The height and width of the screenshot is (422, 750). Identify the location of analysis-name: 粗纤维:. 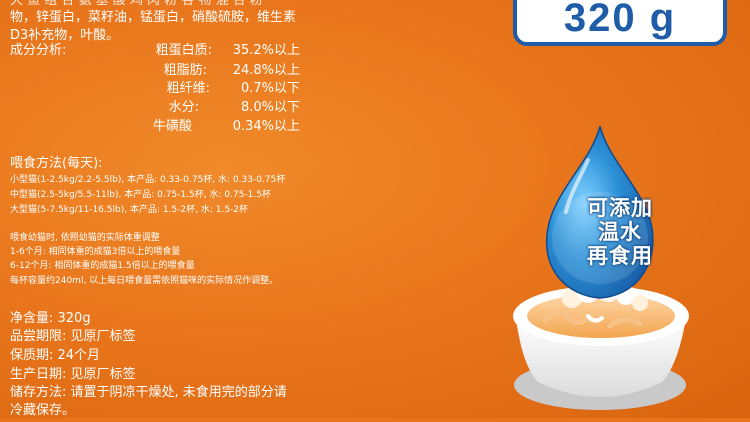
(188, 88).